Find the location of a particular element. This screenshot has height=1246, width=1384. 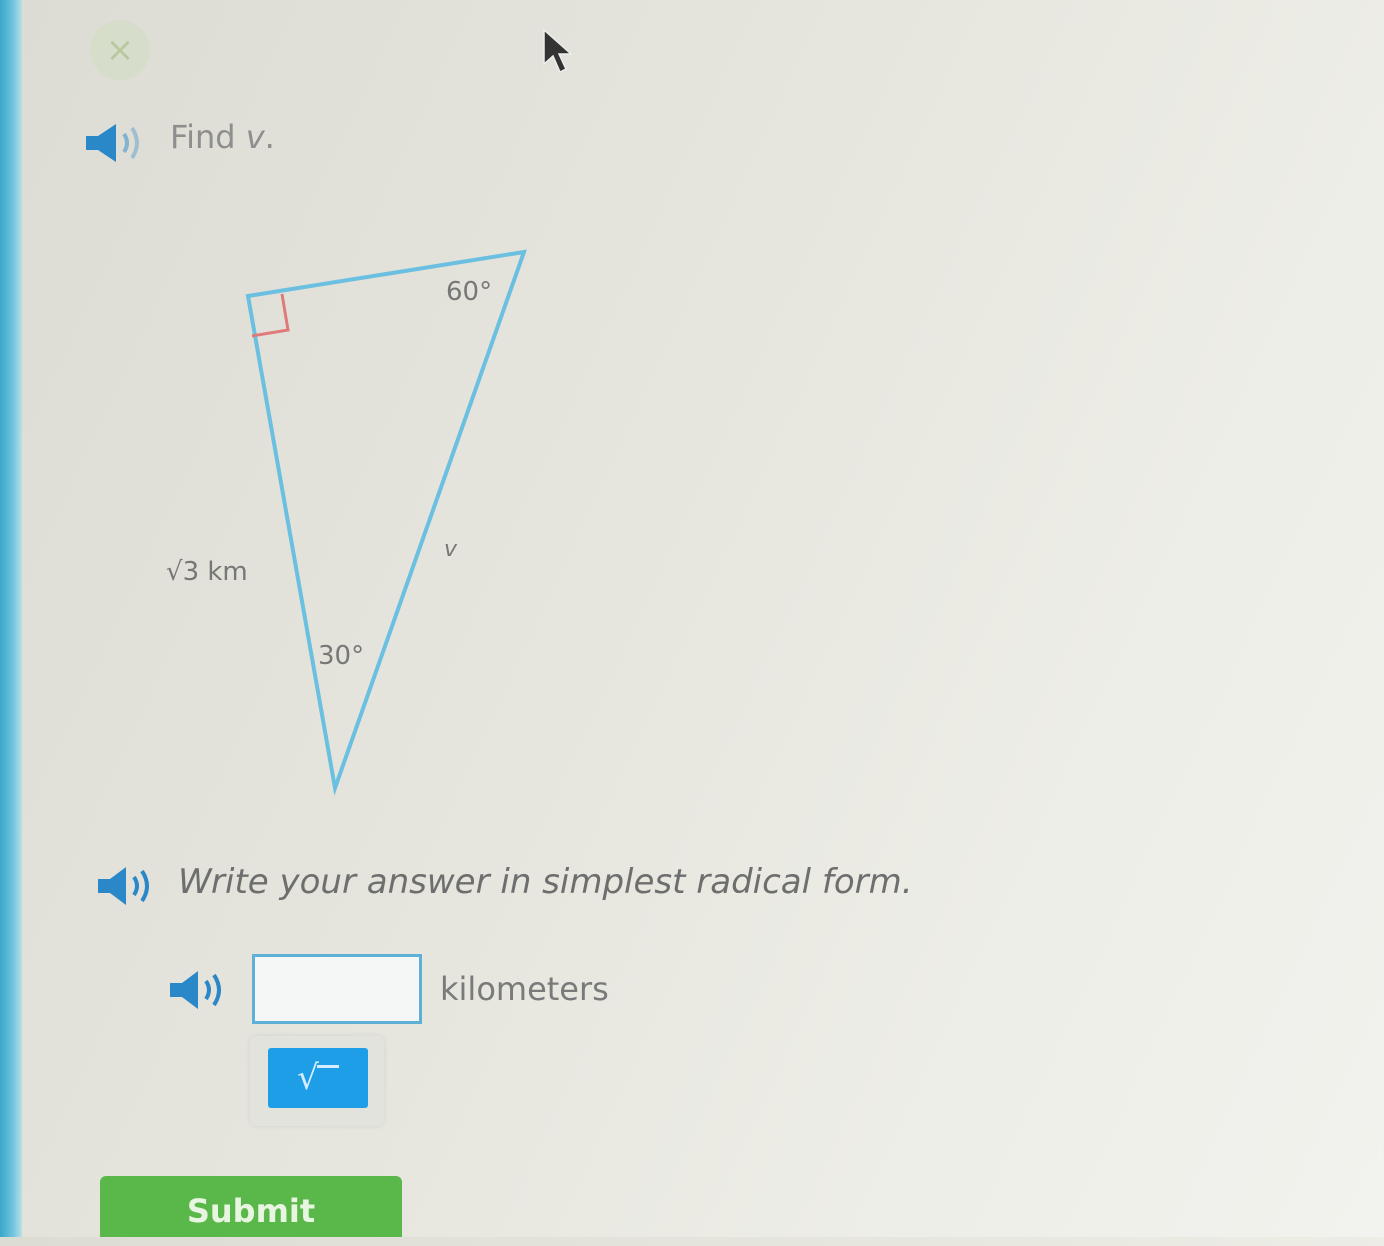

unit-label: kilometers is located at coordinates (524, 989).